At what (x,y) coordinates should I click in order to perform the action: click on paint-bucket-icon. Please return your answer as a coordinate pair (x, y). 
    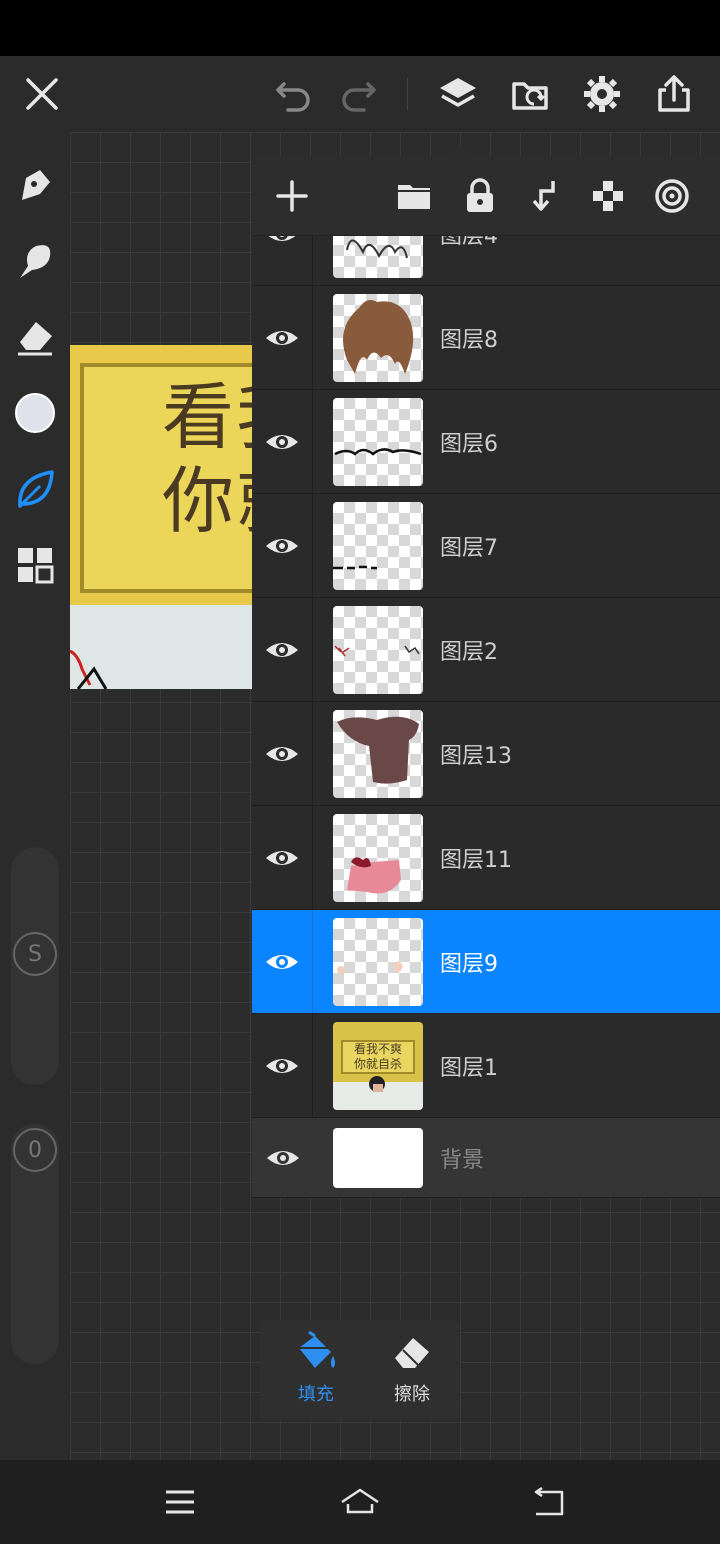
    Looking at the image, I should click on (317, 1349).